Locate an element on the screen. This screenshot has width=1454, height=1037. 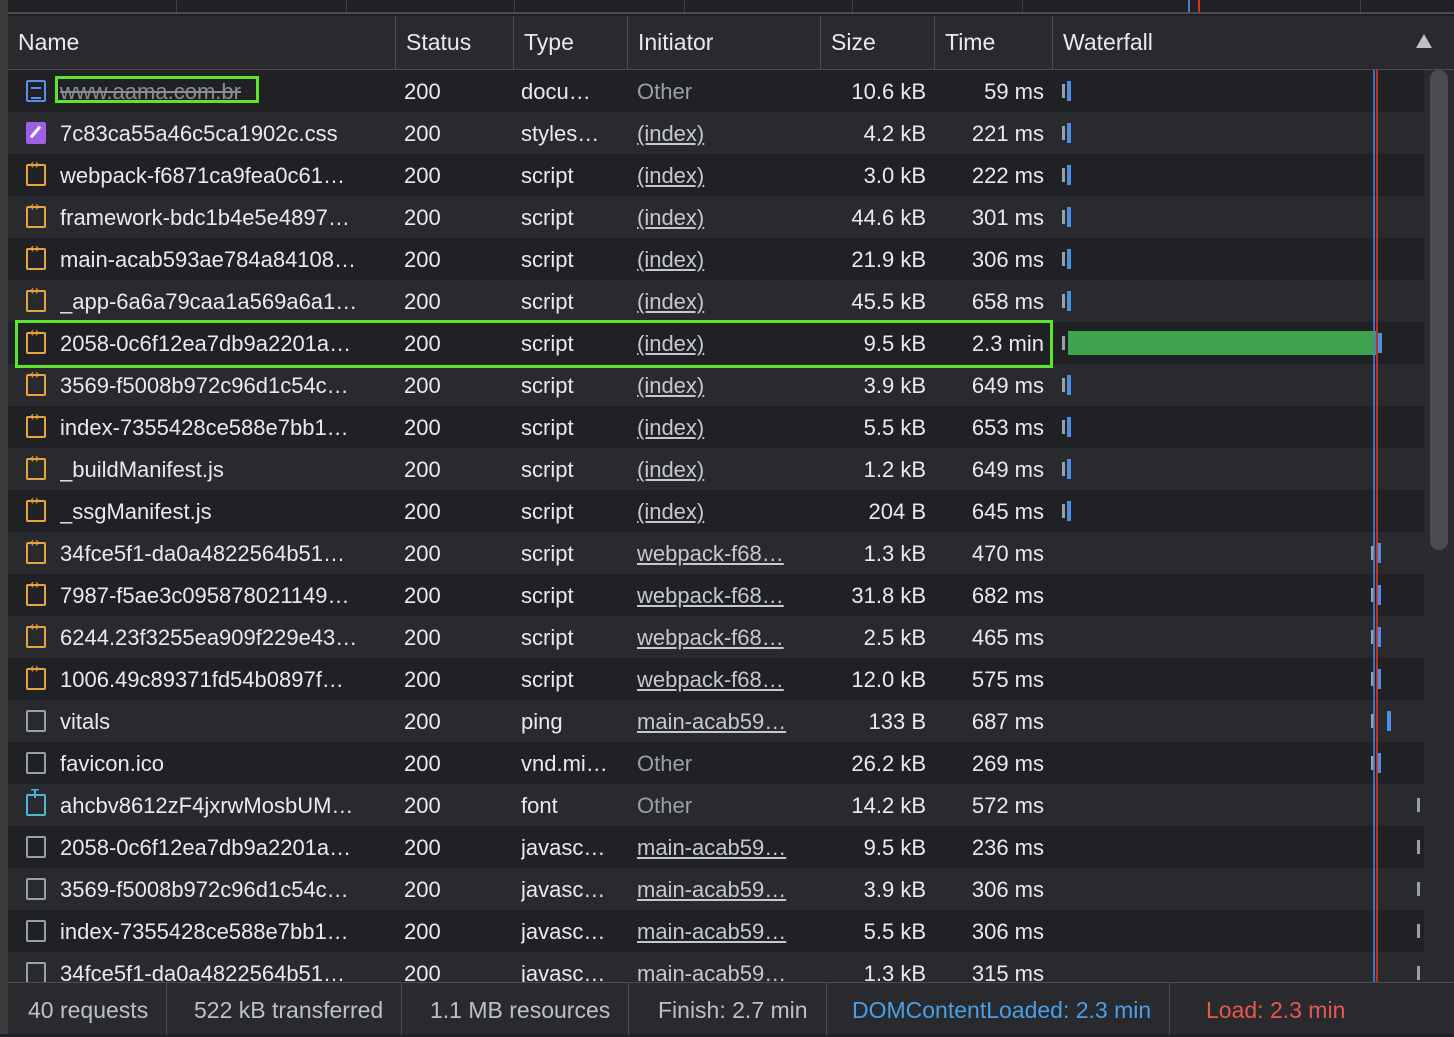
column-header-time: Time is located at coordinates (994, 42).